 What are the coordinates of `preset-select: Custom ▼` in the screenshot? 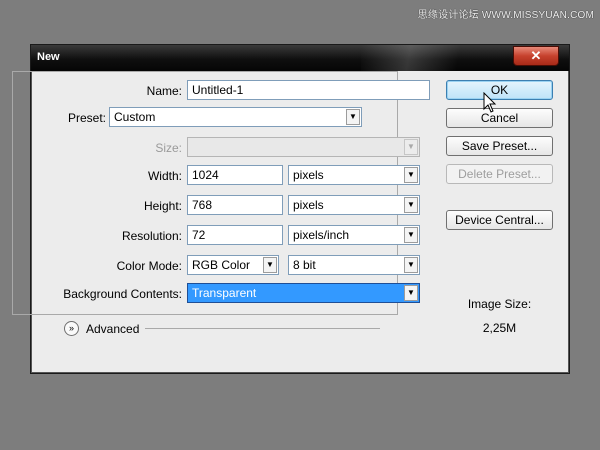 It's located at (235, 117).